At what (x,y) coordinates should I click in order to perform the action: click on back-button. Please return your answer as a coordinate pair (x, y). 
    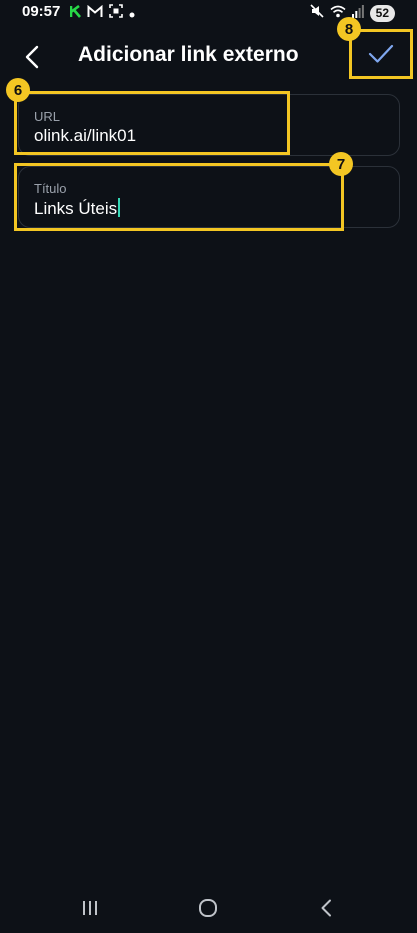
    Looking at the image, I should click on (32, 57).